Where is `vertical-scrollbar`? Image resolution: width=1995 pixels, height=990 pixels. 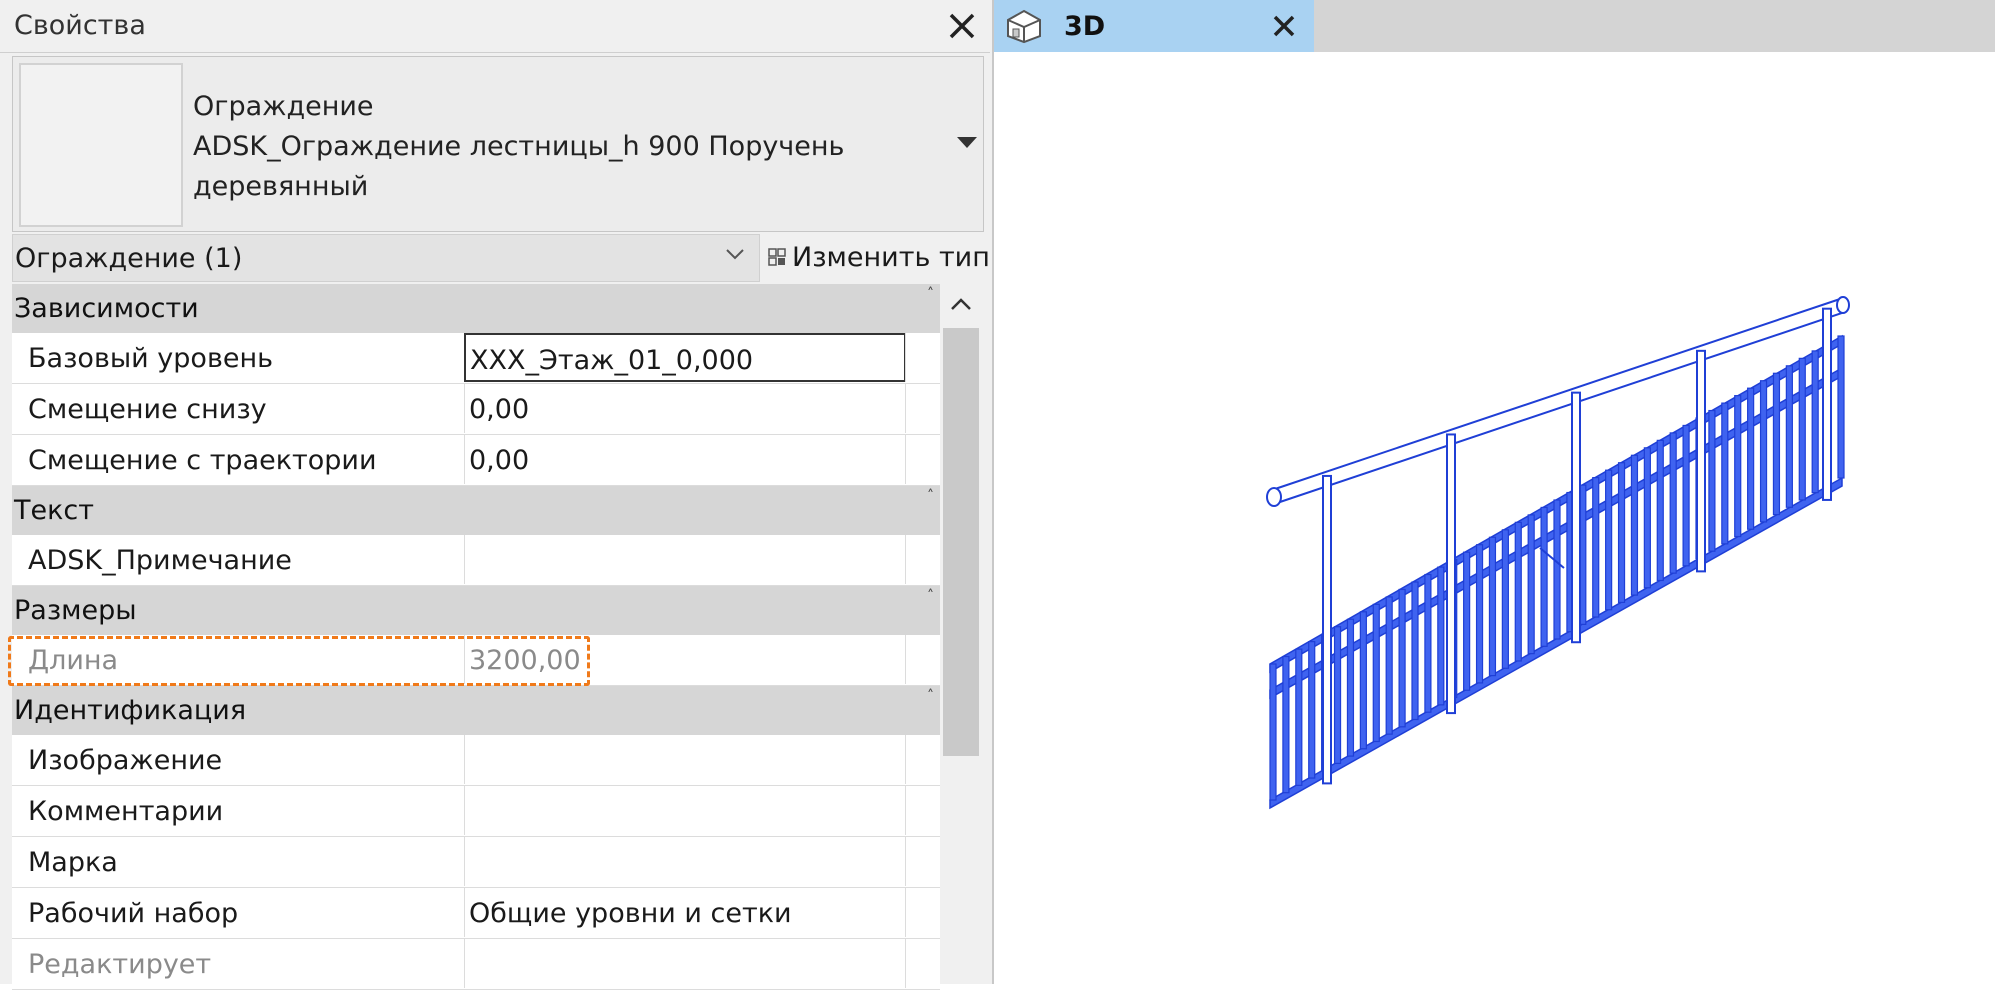 vertical-scrollbar is located at coordinates (961, 634).